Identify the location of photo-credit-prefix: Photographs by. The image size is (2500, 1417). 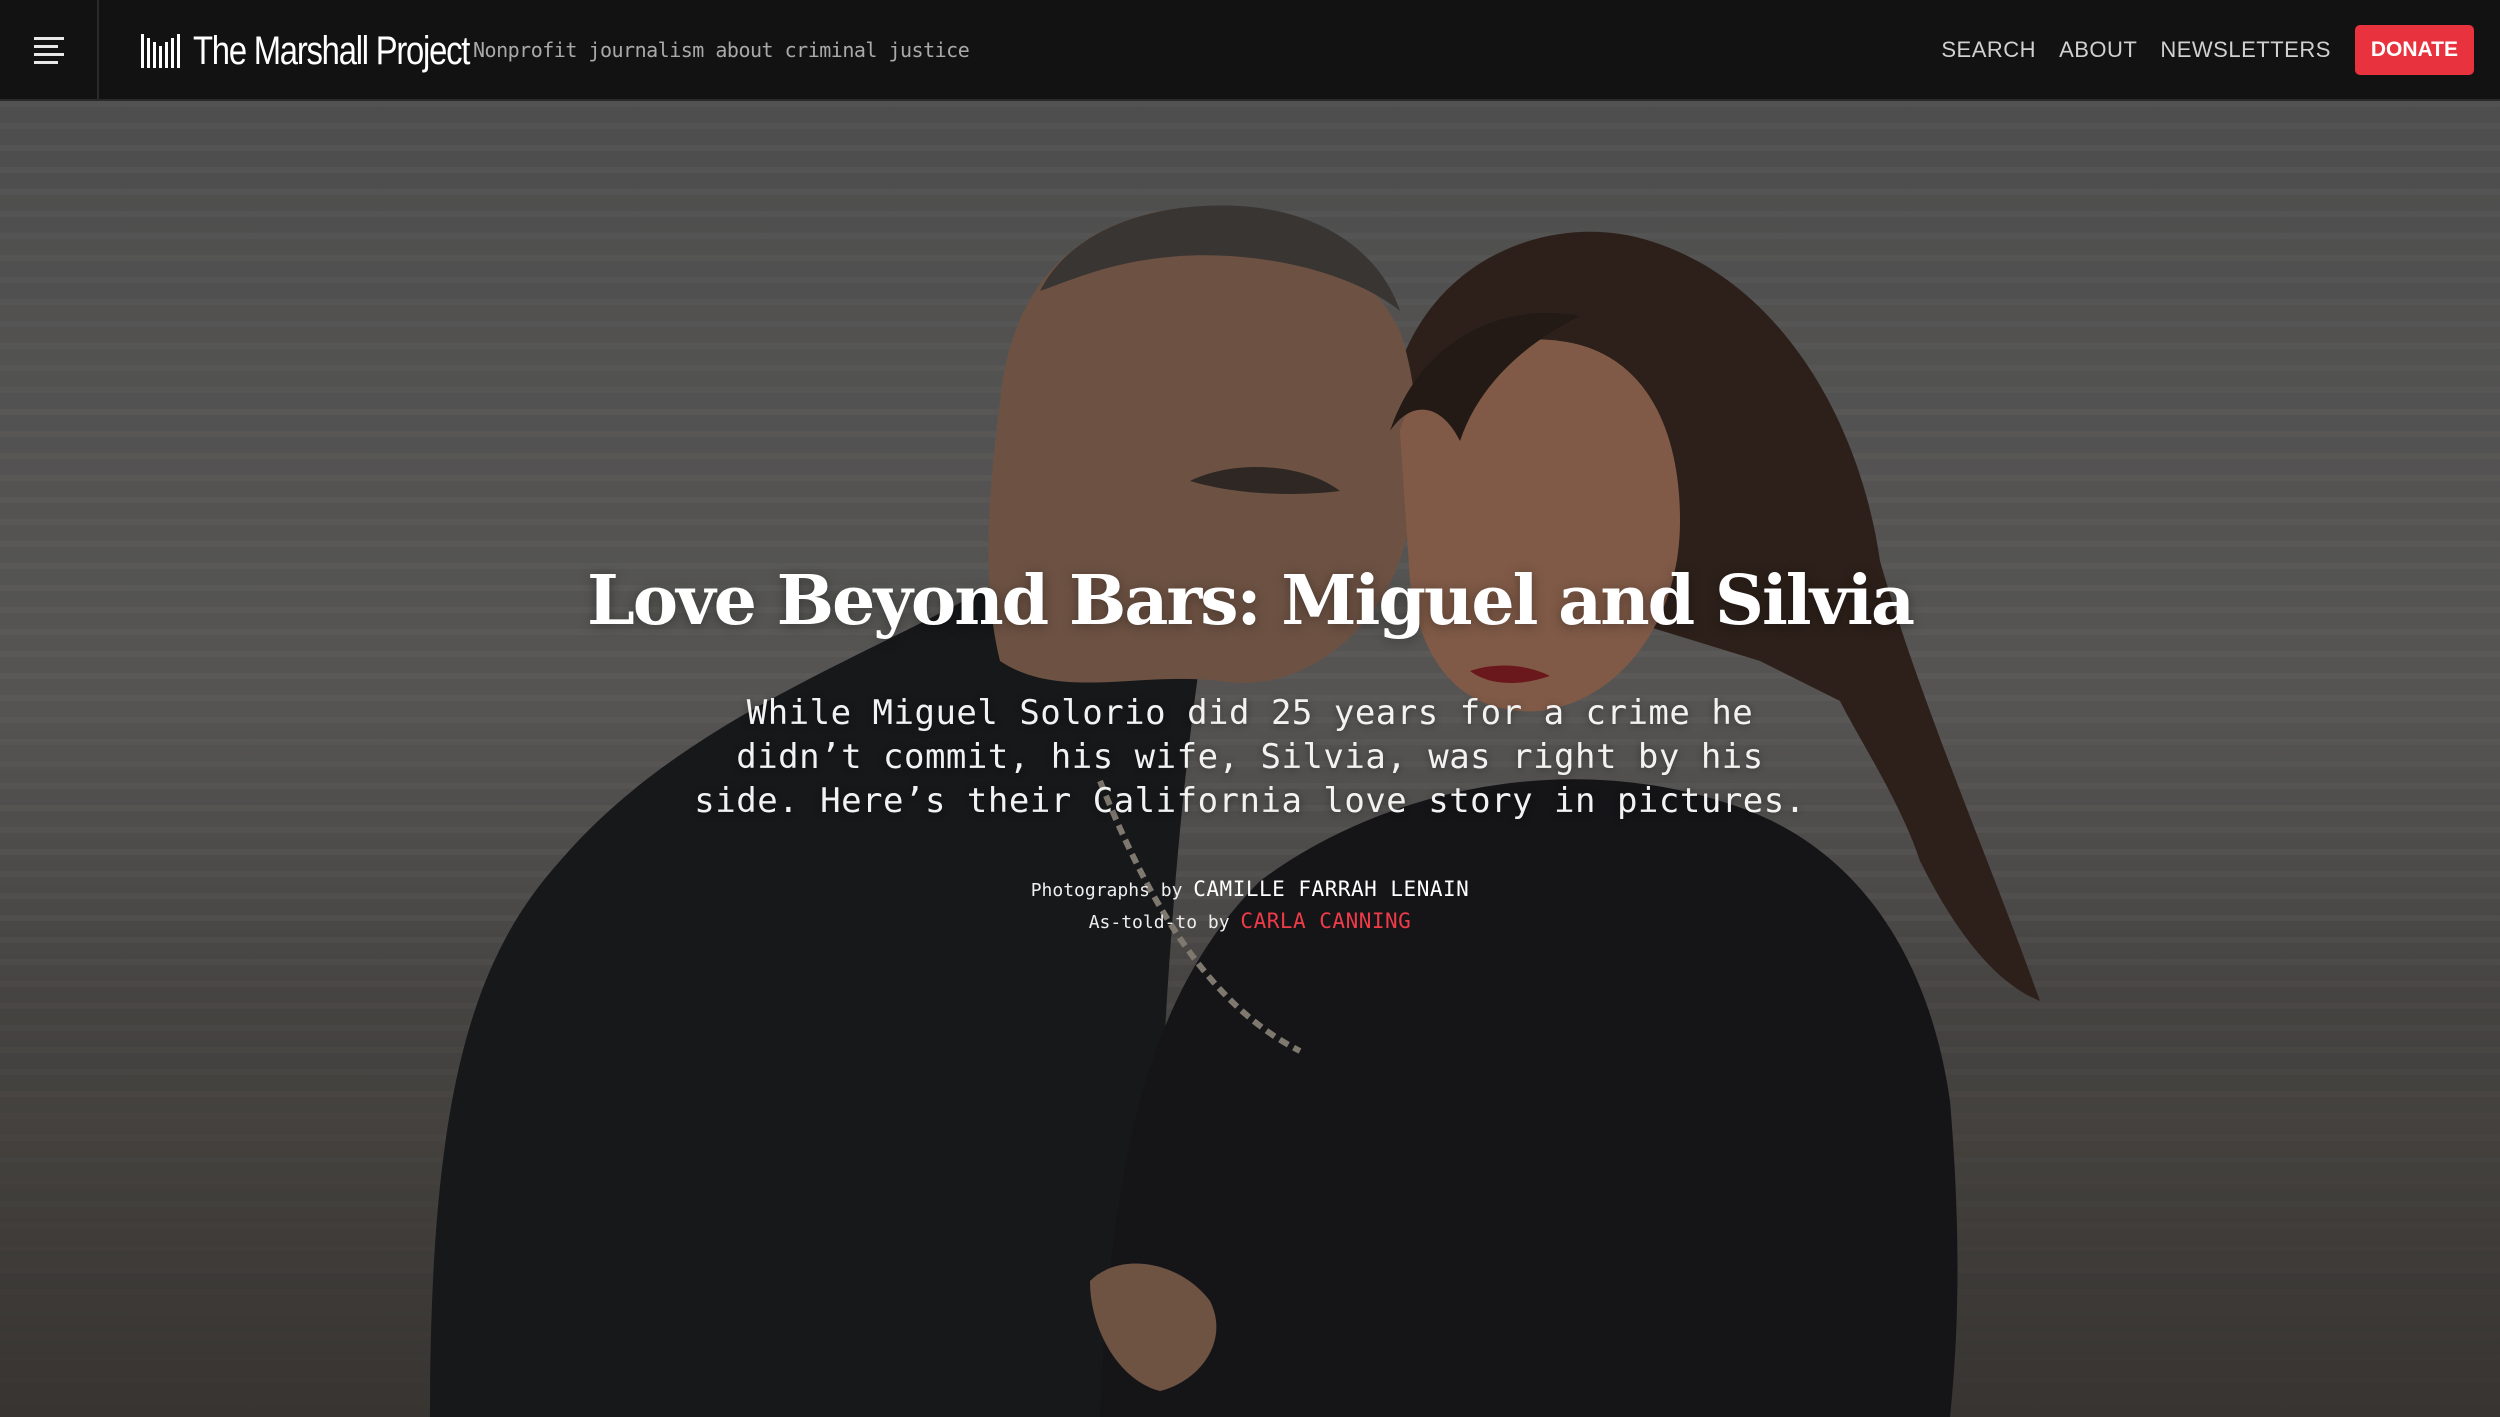
(1106, 890).